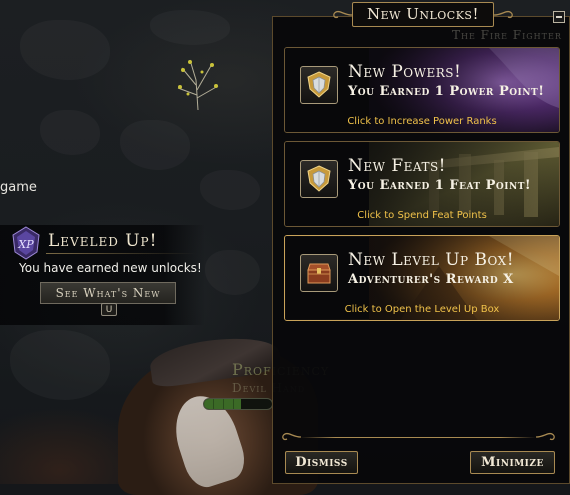 This screenshot has height=495, width=570. What do you see at coordinates (342, 14) in the screenshot?
I see `ornament-left-icon` at bounding box center [342, 14].